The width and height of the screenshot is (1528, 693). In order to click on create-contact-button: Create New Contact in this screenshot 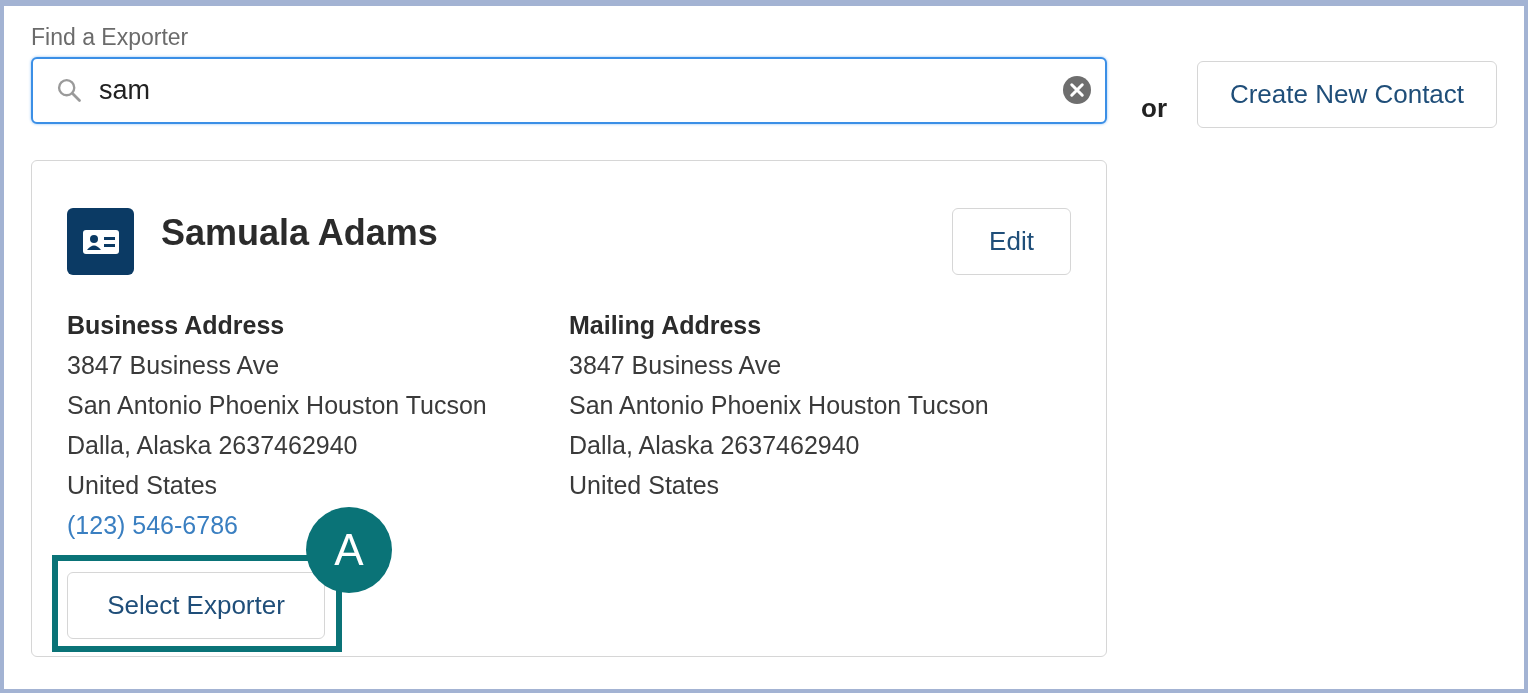, I will do `click(1347, 94)`.